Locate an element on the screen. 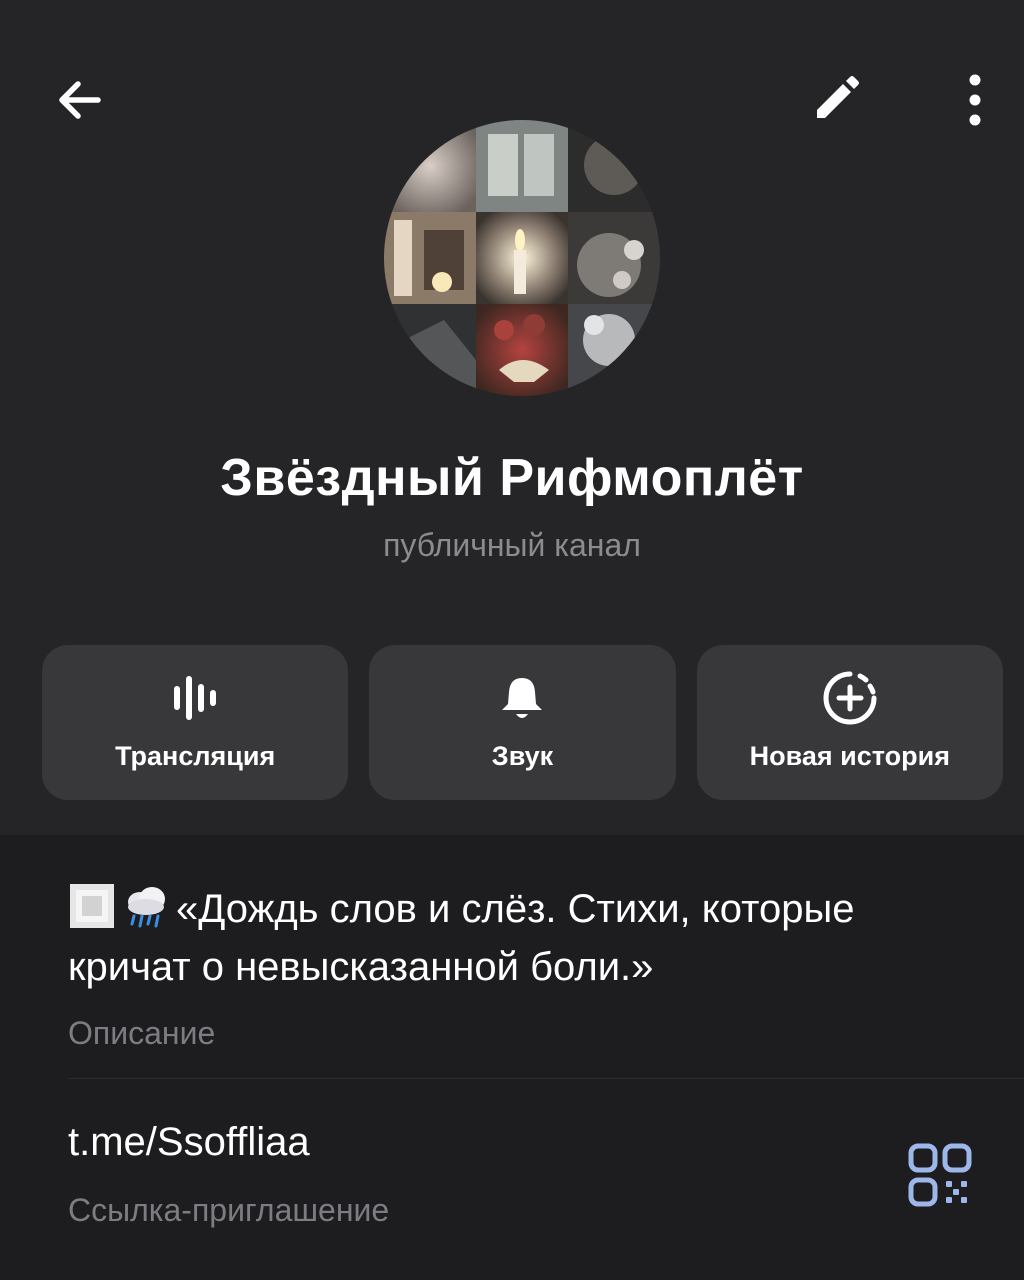 The height and width of the screenshot is (1280, 1024). add-story-icon is located at coordinates (850, 698).